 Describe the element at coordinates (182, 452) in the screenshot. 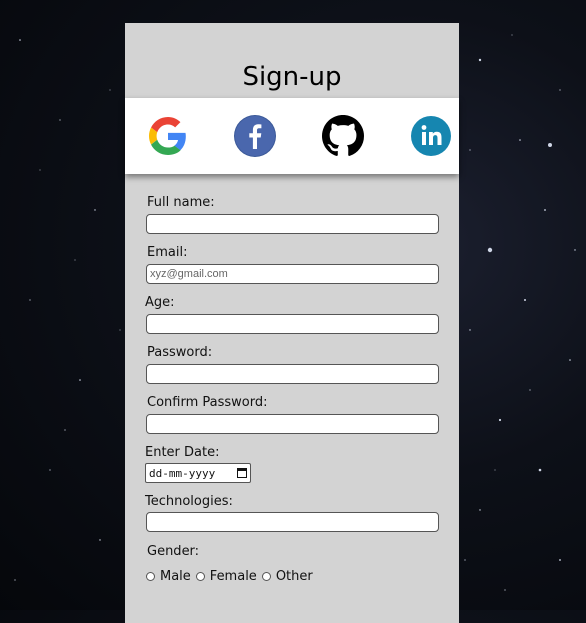

I see `date-label: Enter Date:` at that location.